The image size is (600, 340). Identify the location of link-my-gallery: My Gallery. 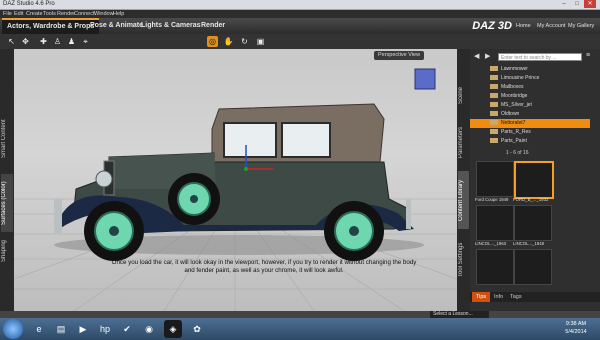
(581, 26).